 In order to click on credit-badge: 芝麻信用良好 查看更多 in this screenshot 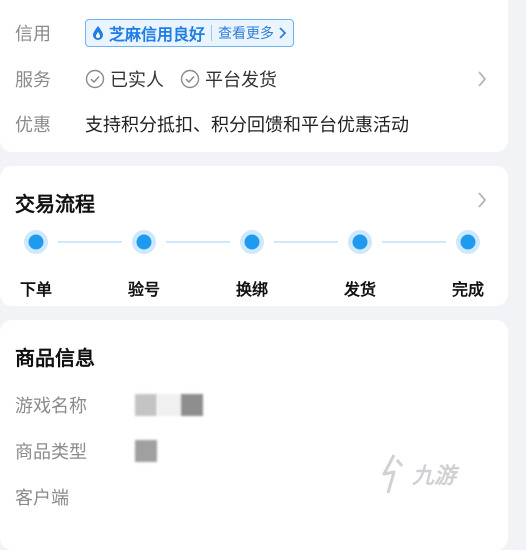, I will do `click(190, 33)`.